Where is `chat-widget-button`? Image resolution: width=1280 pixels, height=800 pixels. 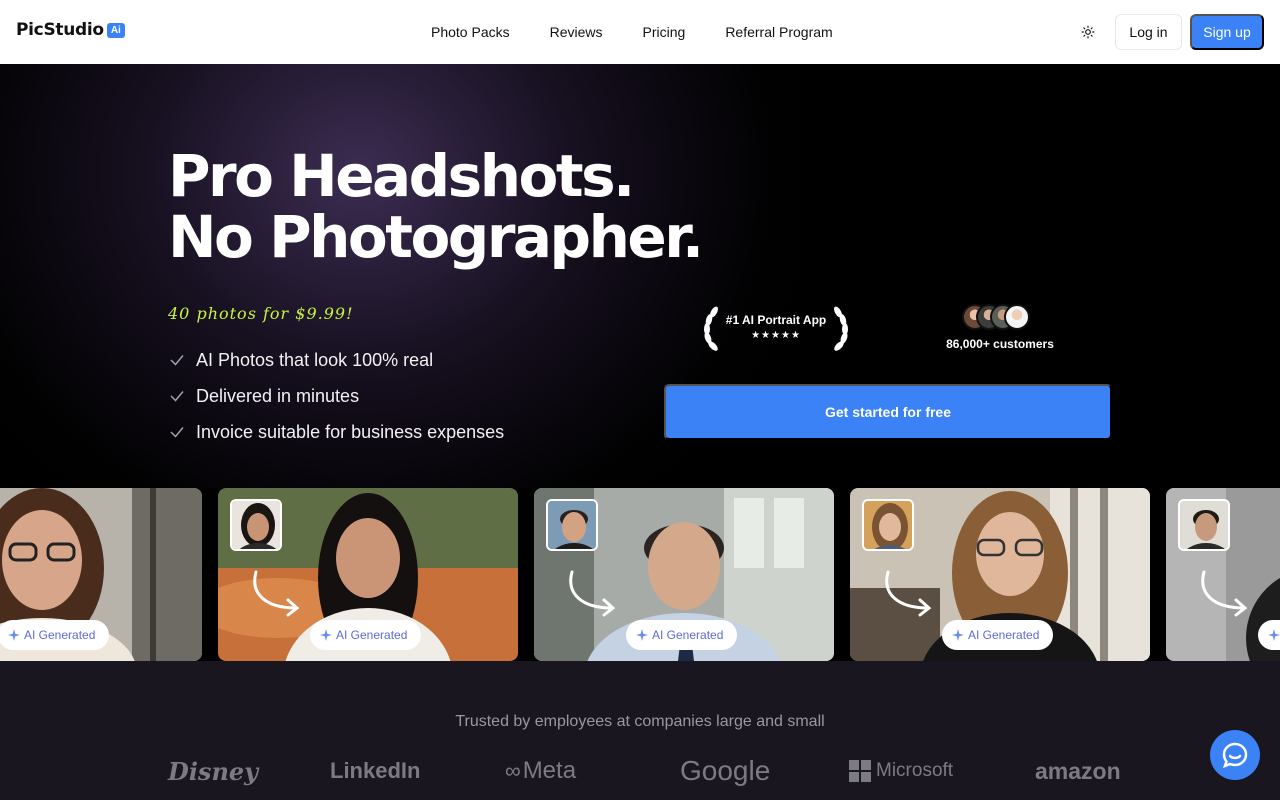 chat-widget-button is located at coordinates (1235, 755).